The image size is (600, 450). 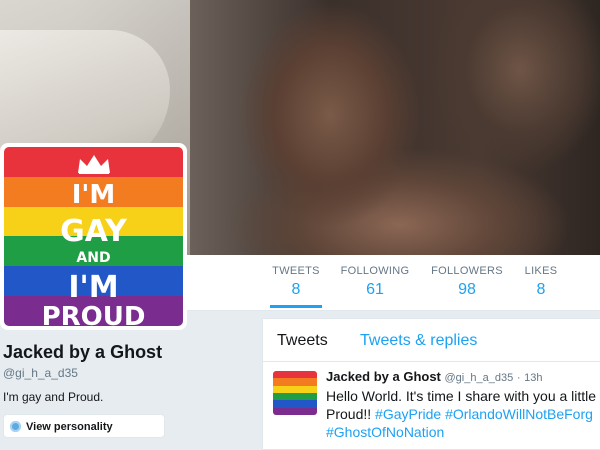 What do you see at coordinates (15, 426) in the screenshot?
I see `personality-icon` at bounding box center [15, 426].